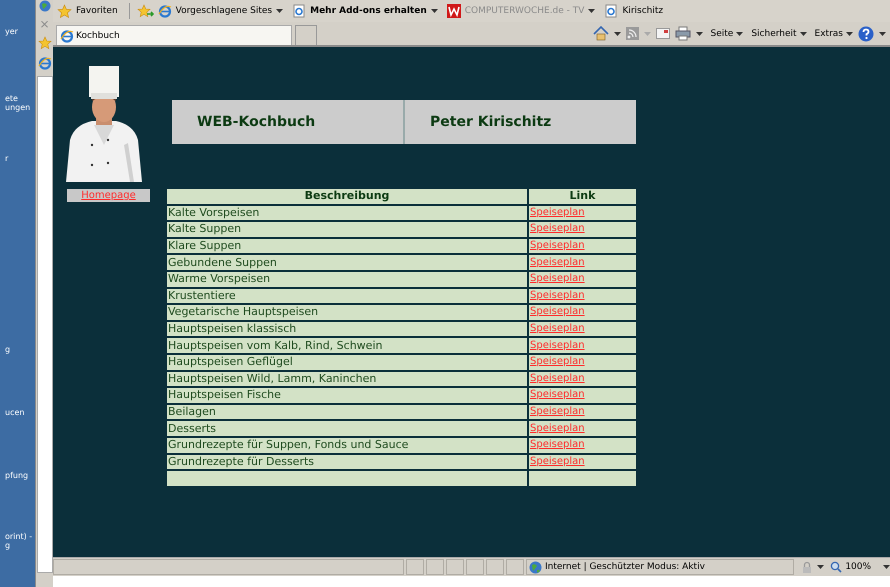  I want to click on table-cell: Gebundene Suppen, so click(347, 262).